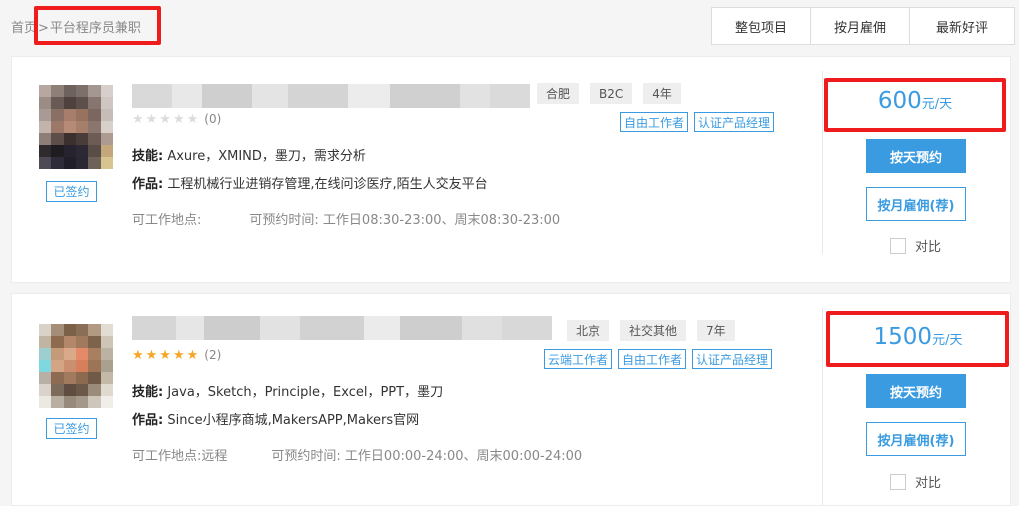 The width and height of the screenshot is (1019, 506). What do you see at coordinates (291, 420) in the screenshot?
I see `works-value: Since小程序商城,MakersAPP,Makers官网` at bounding box center [291, 420].